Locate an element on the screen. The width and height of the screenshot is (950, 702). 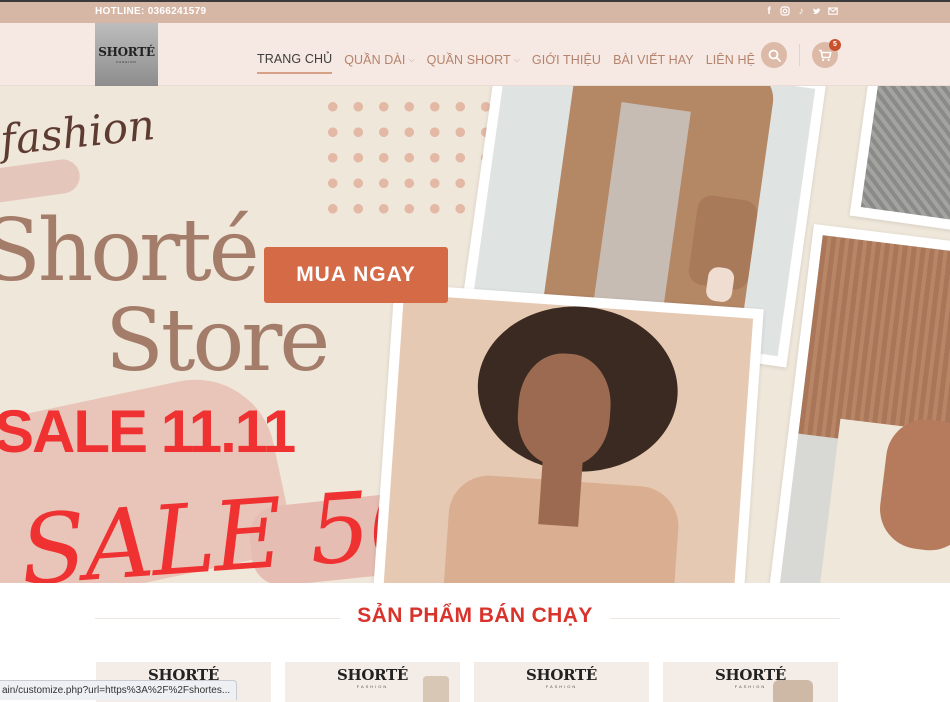
nav-item-gioi-thieu: GIỚI THIỆU is located at coordinates (566, 60).